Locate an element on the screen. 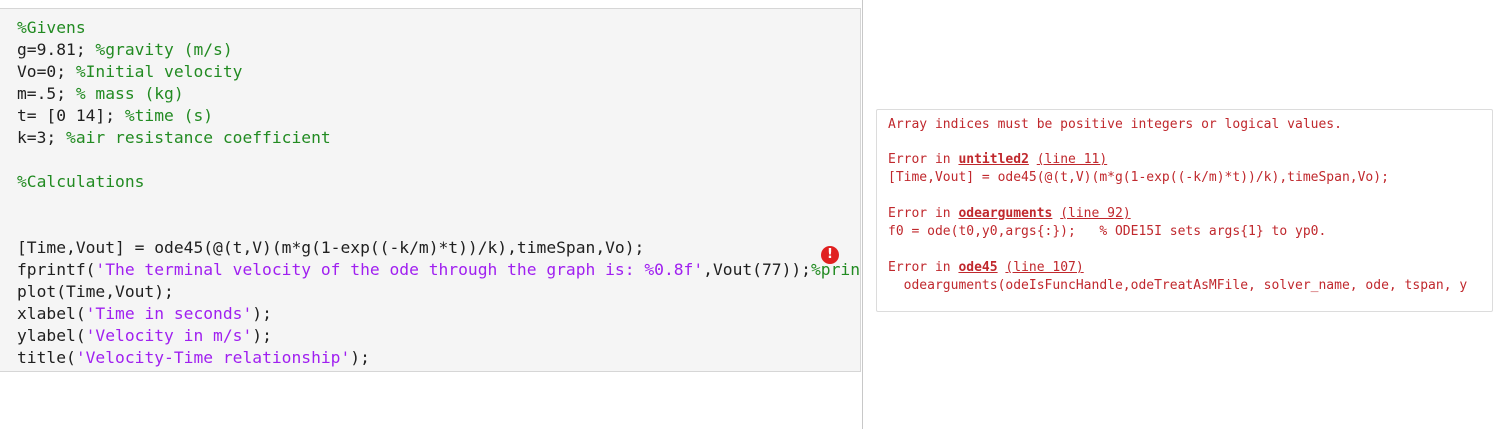 This screenshot has width=1501, height=429. code-line: Vo=0; %Initial velocity is located at coordinates (129, 72).